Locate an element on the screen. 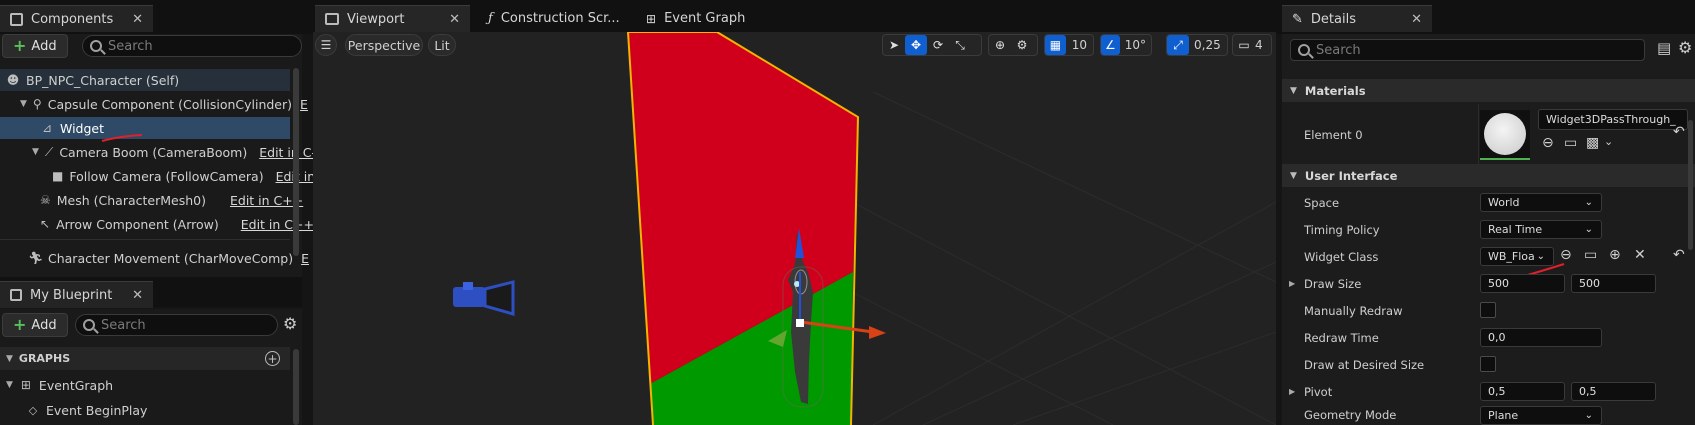 The height and width of the screenshot is (425, 1695). material-name-field: Widget3DPassThrough_ is located at coordinates (1613, 119).